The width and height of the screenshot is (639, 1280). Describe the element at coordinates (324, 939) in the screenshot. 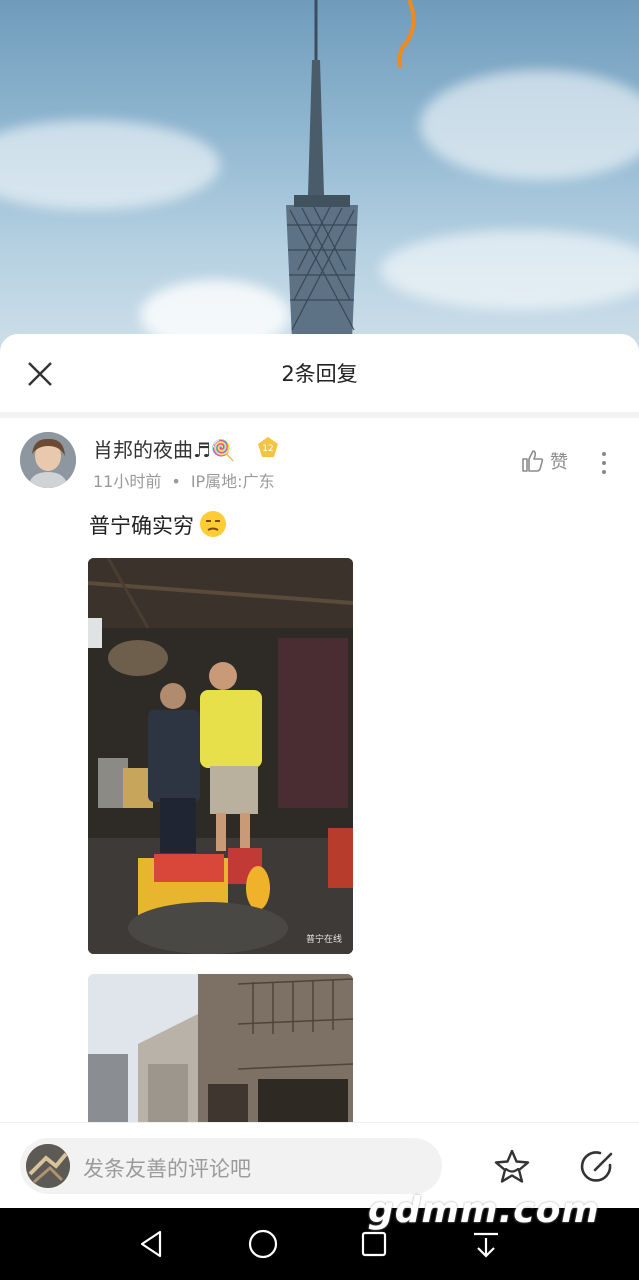

I see `photo-watermark: 普宁在线` at that location.